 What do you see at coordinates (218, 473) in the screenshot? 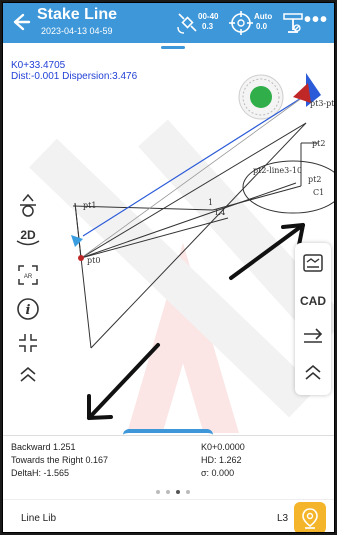
I see `sigma-value: σ: 0.000` at bounding box center [218, 473].